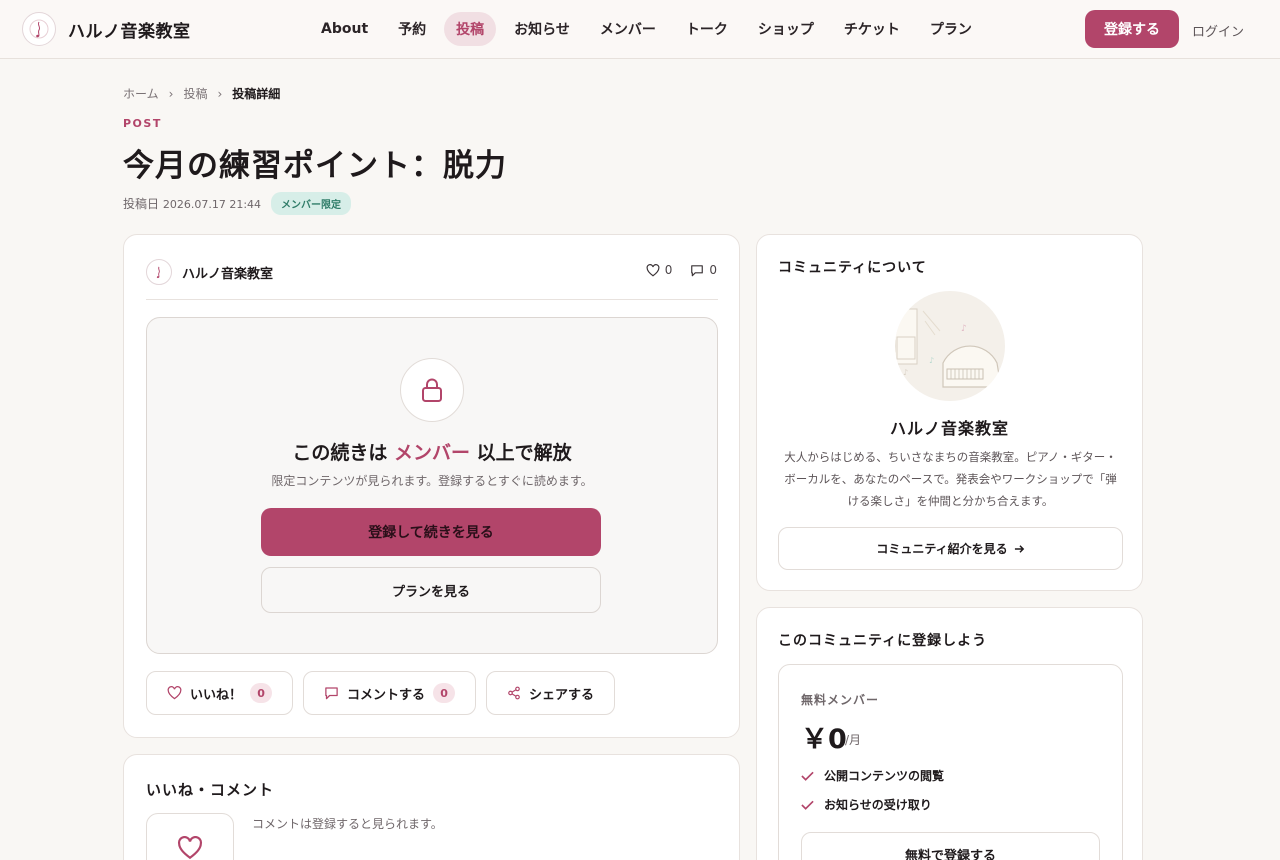  What do you see at coordinates (347, 824) in the screenshot?
I see `comments-note: コメントは登録すると見られます。` at bounding box center [347, 824].